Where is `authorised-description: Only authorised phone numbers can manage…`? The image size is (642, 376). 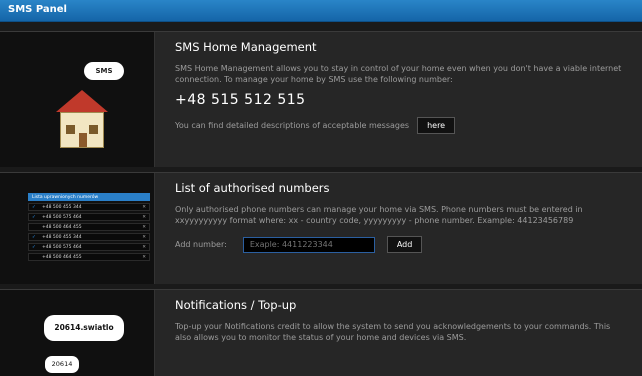
authorised-description: Only authorised phone numbers can manage… is located at coordinates (379, 215).